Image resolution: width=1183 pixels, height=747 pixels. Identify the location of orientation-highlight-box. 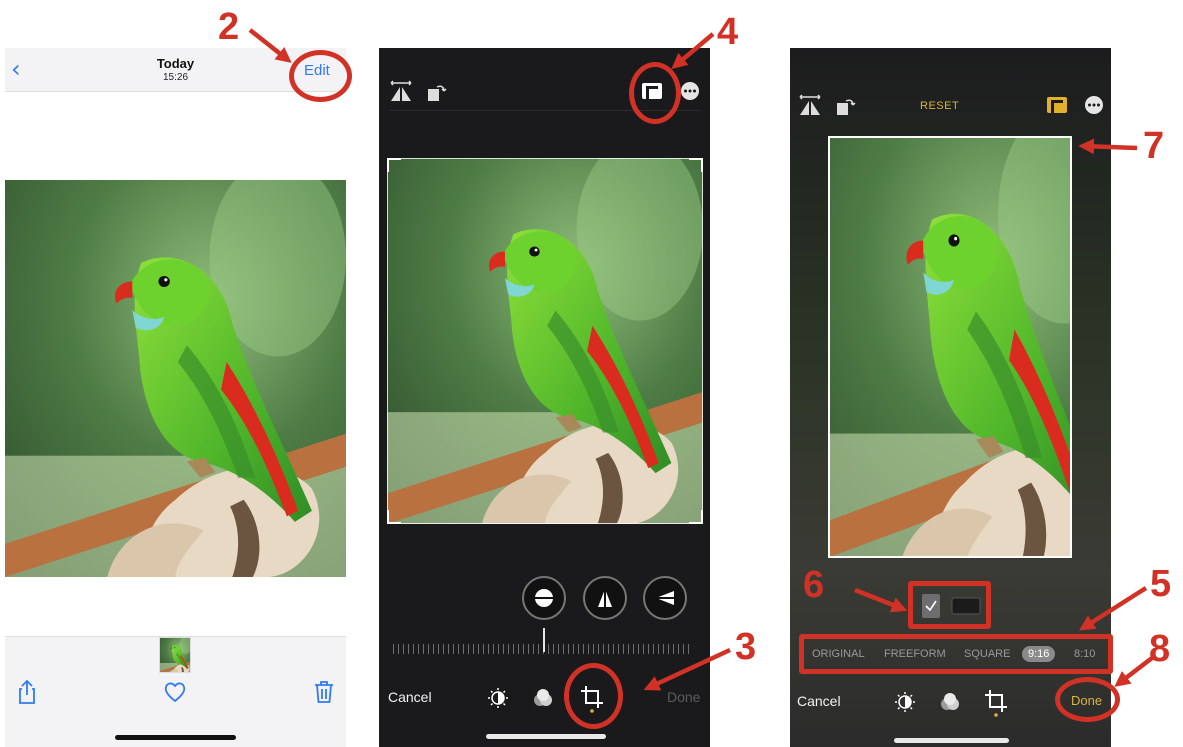
(949, 605).